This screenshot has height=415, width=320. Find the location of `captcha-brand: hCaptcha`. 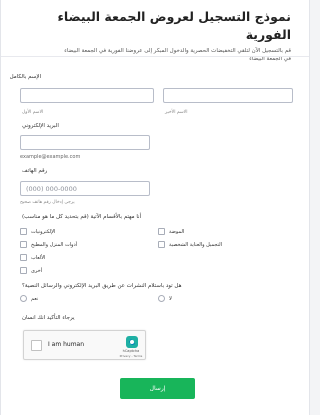

captcha-brand: hCaptcha is located at coordinates (131, 351).